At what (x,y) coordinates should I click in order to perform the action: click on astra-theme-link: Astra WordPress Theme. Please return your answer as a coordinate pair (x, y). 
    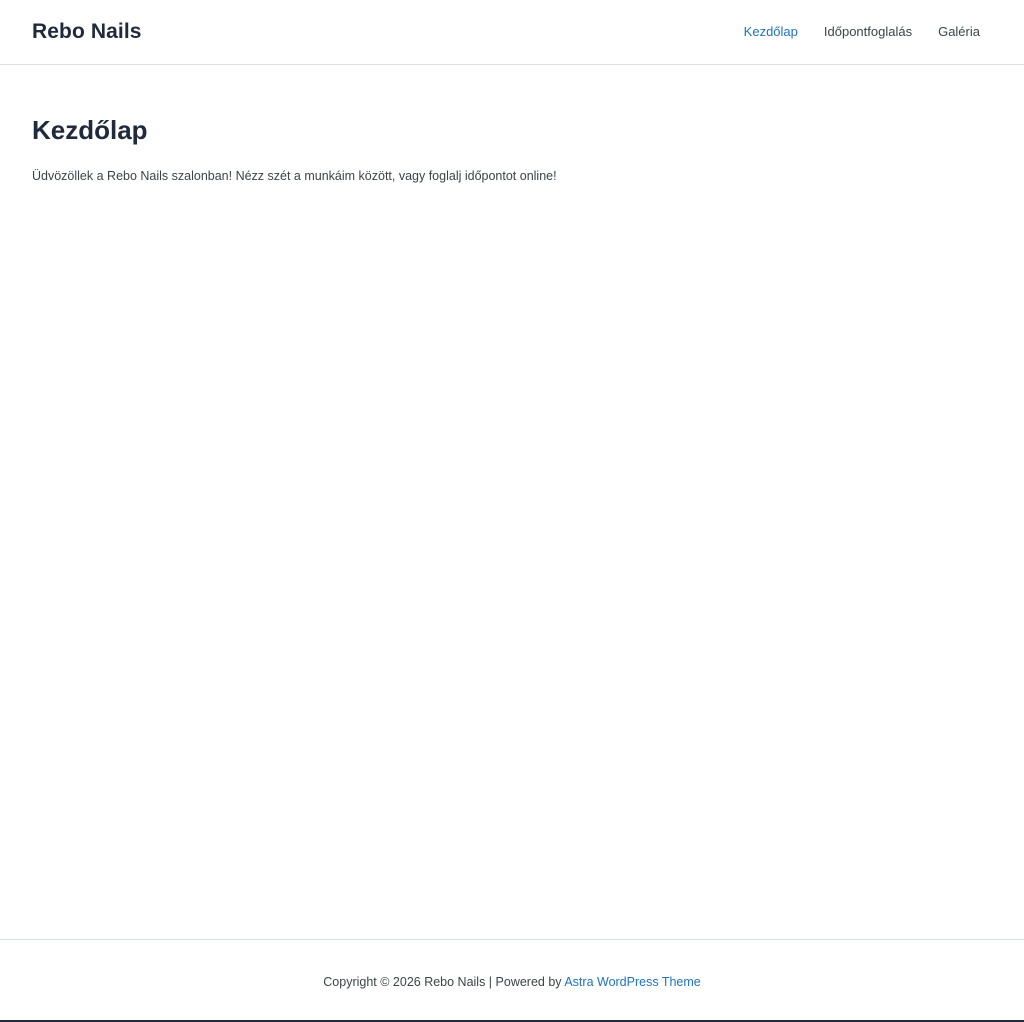
    Looking at the image, I should click on (632, 982).